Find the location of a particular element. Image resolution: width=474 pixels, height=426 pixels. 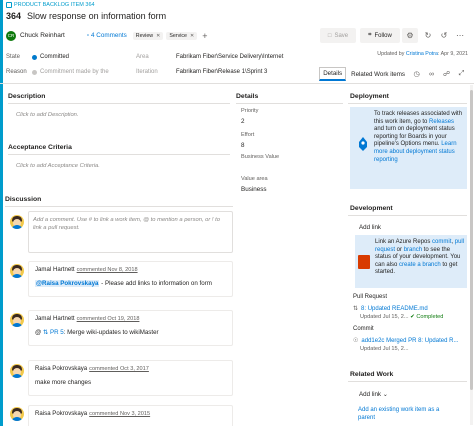

refresh-button: ↻ is located at coordinates (428, 35).